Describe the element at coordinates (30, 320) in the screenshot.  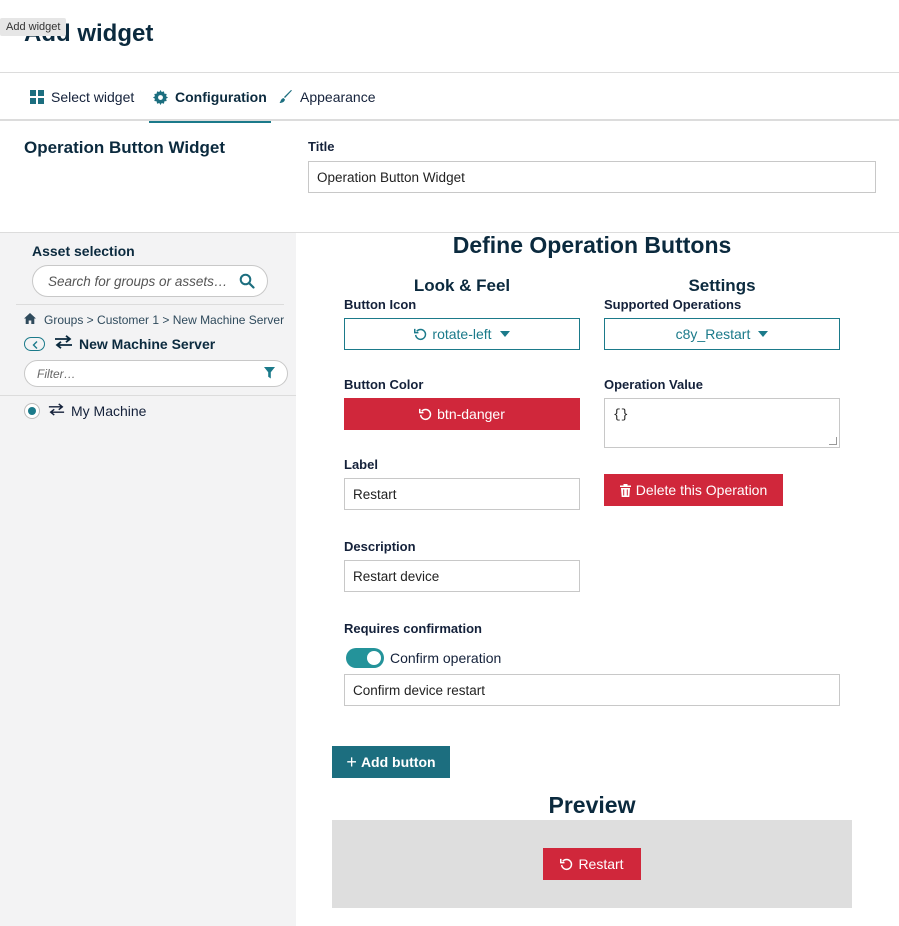
I see `home-icon` at that location.